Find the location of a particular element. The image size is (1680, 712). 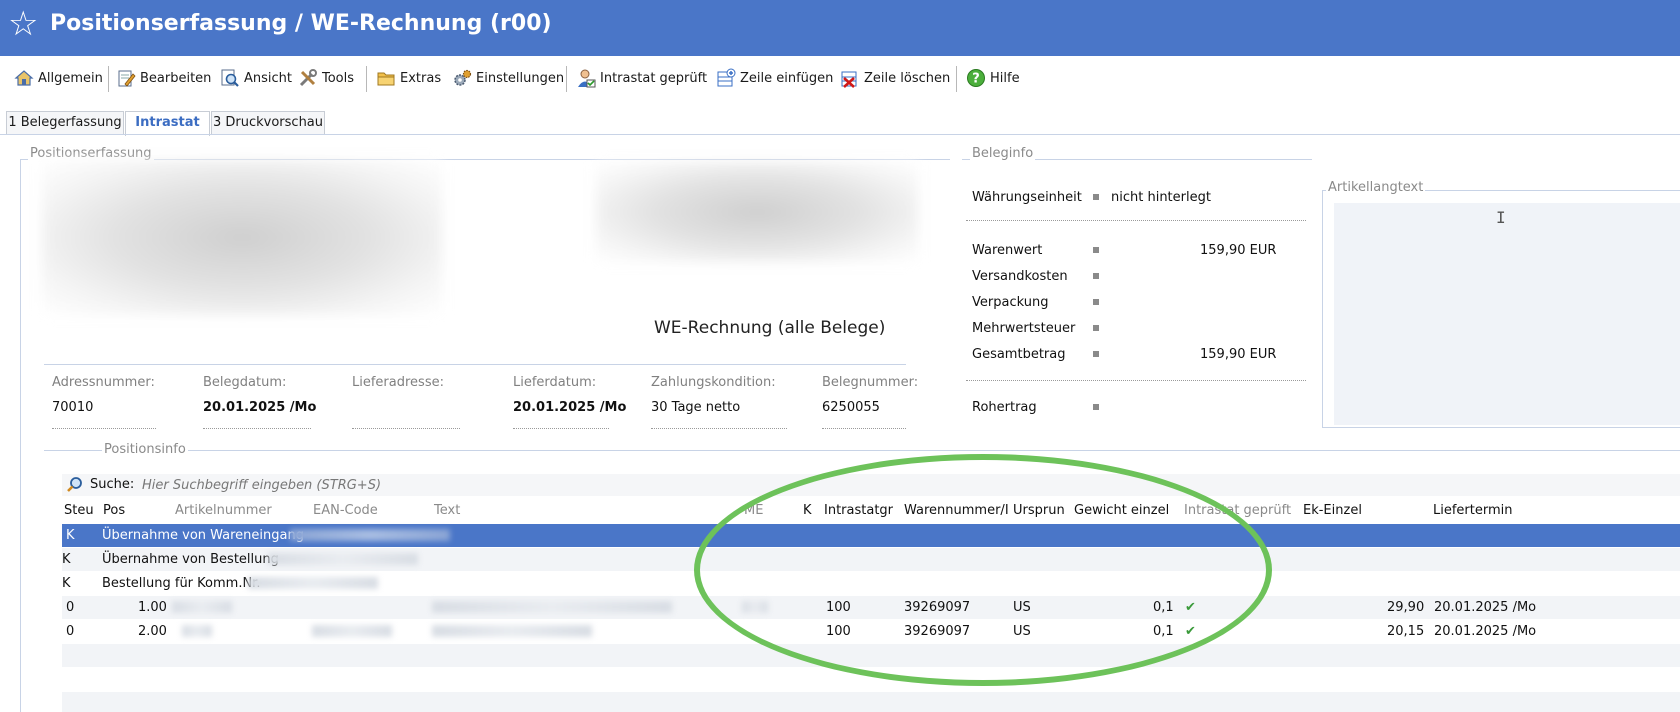

section-beleginfo: Beleginfo is located at coordinates (1003, 153).